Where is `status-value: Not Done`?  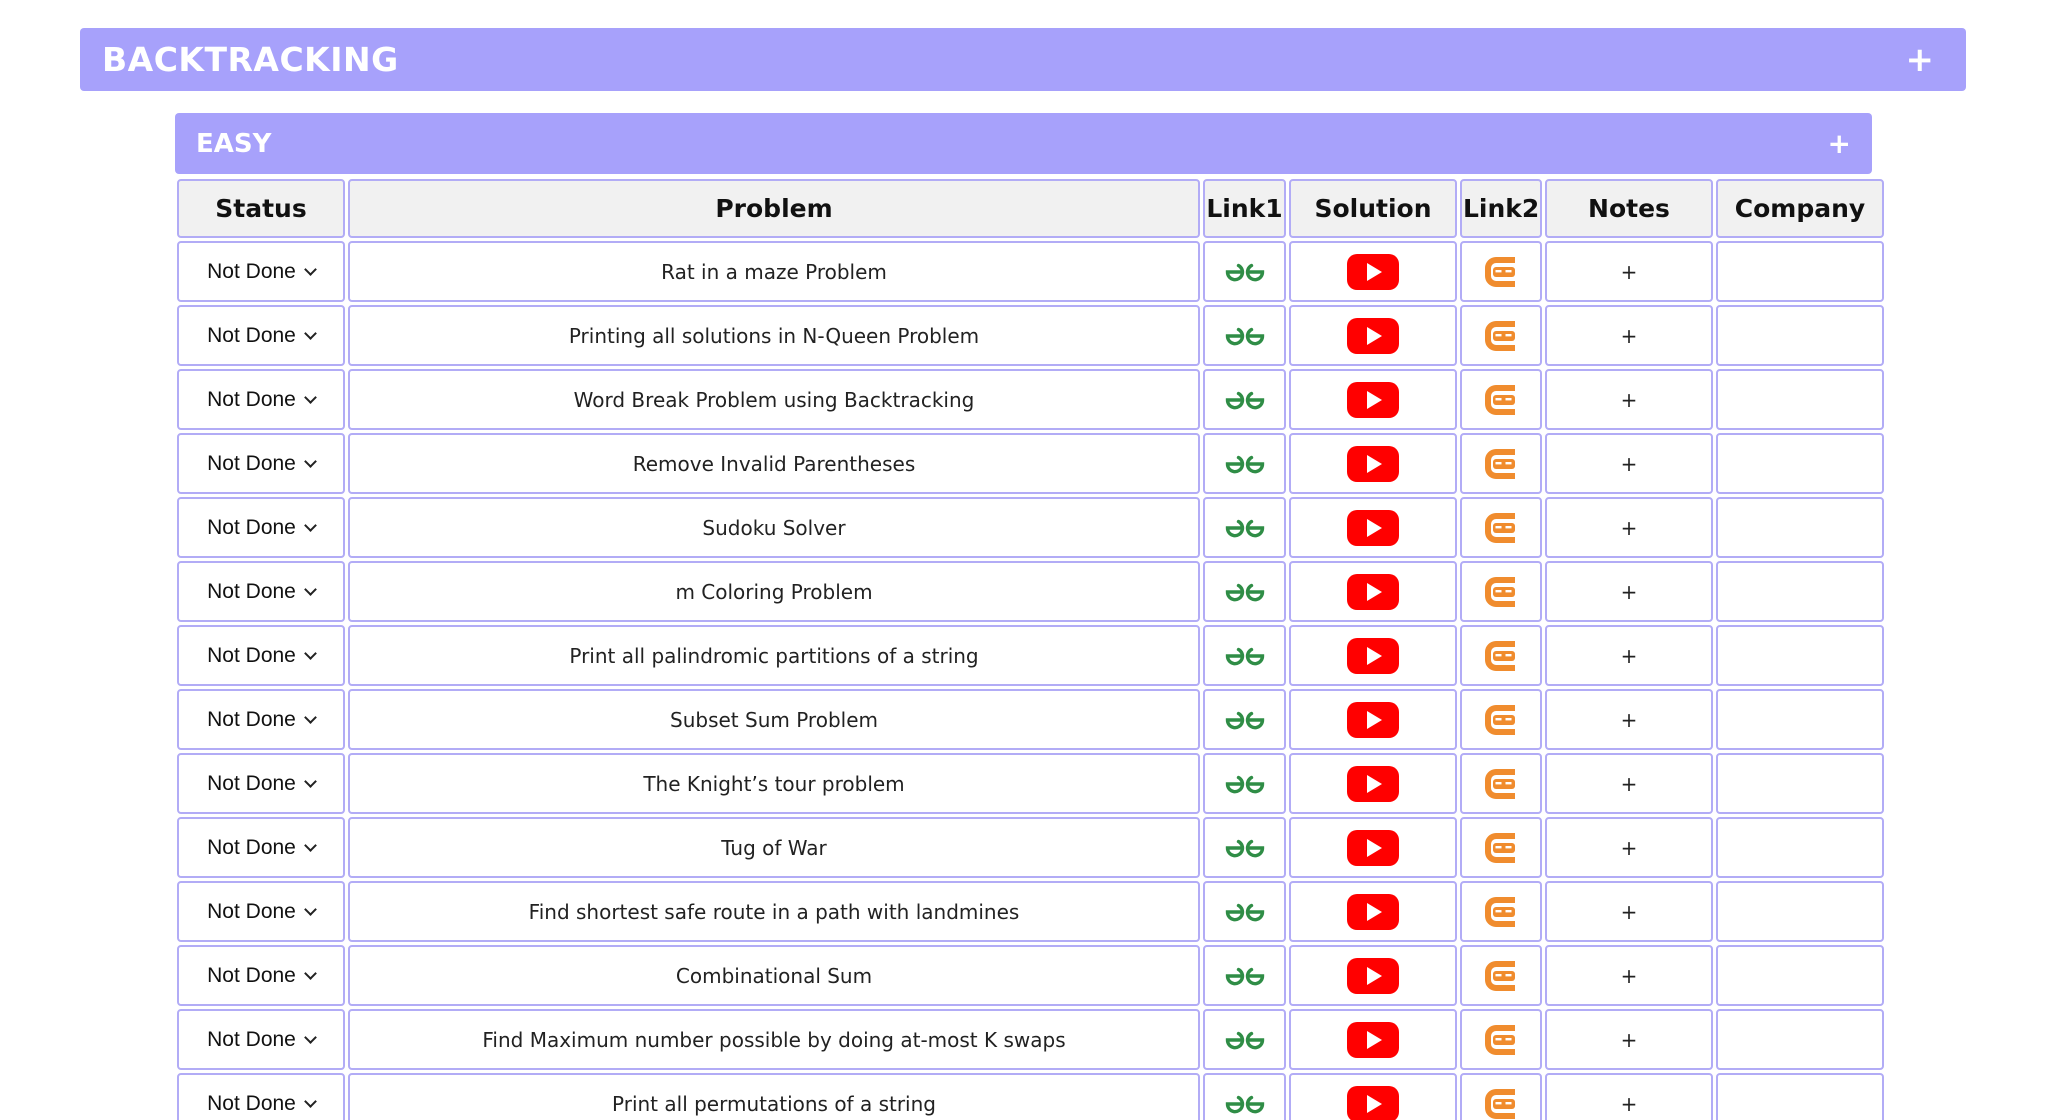
status-value: Not Done is located at coordinates (251, 911).